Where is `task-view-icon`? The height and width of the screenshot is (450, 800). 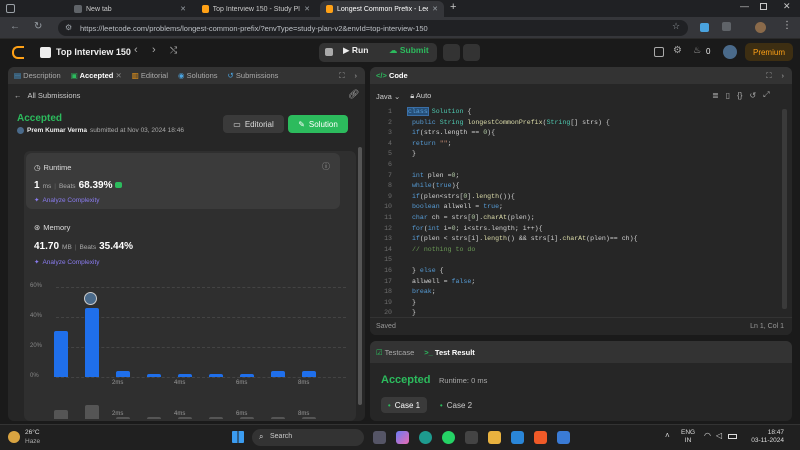 task-view-icon is located at coordinates (379, 437).